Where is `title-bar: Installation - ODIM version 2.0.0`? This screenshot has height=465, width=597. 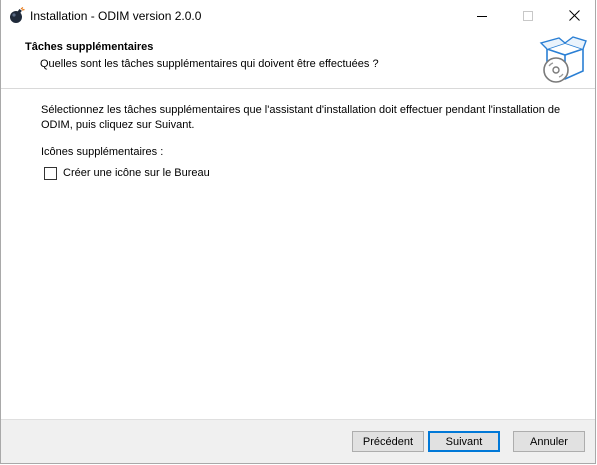
title-bar: Installation - ODIM version 2.0.0 is located at coordinates (298, 15).